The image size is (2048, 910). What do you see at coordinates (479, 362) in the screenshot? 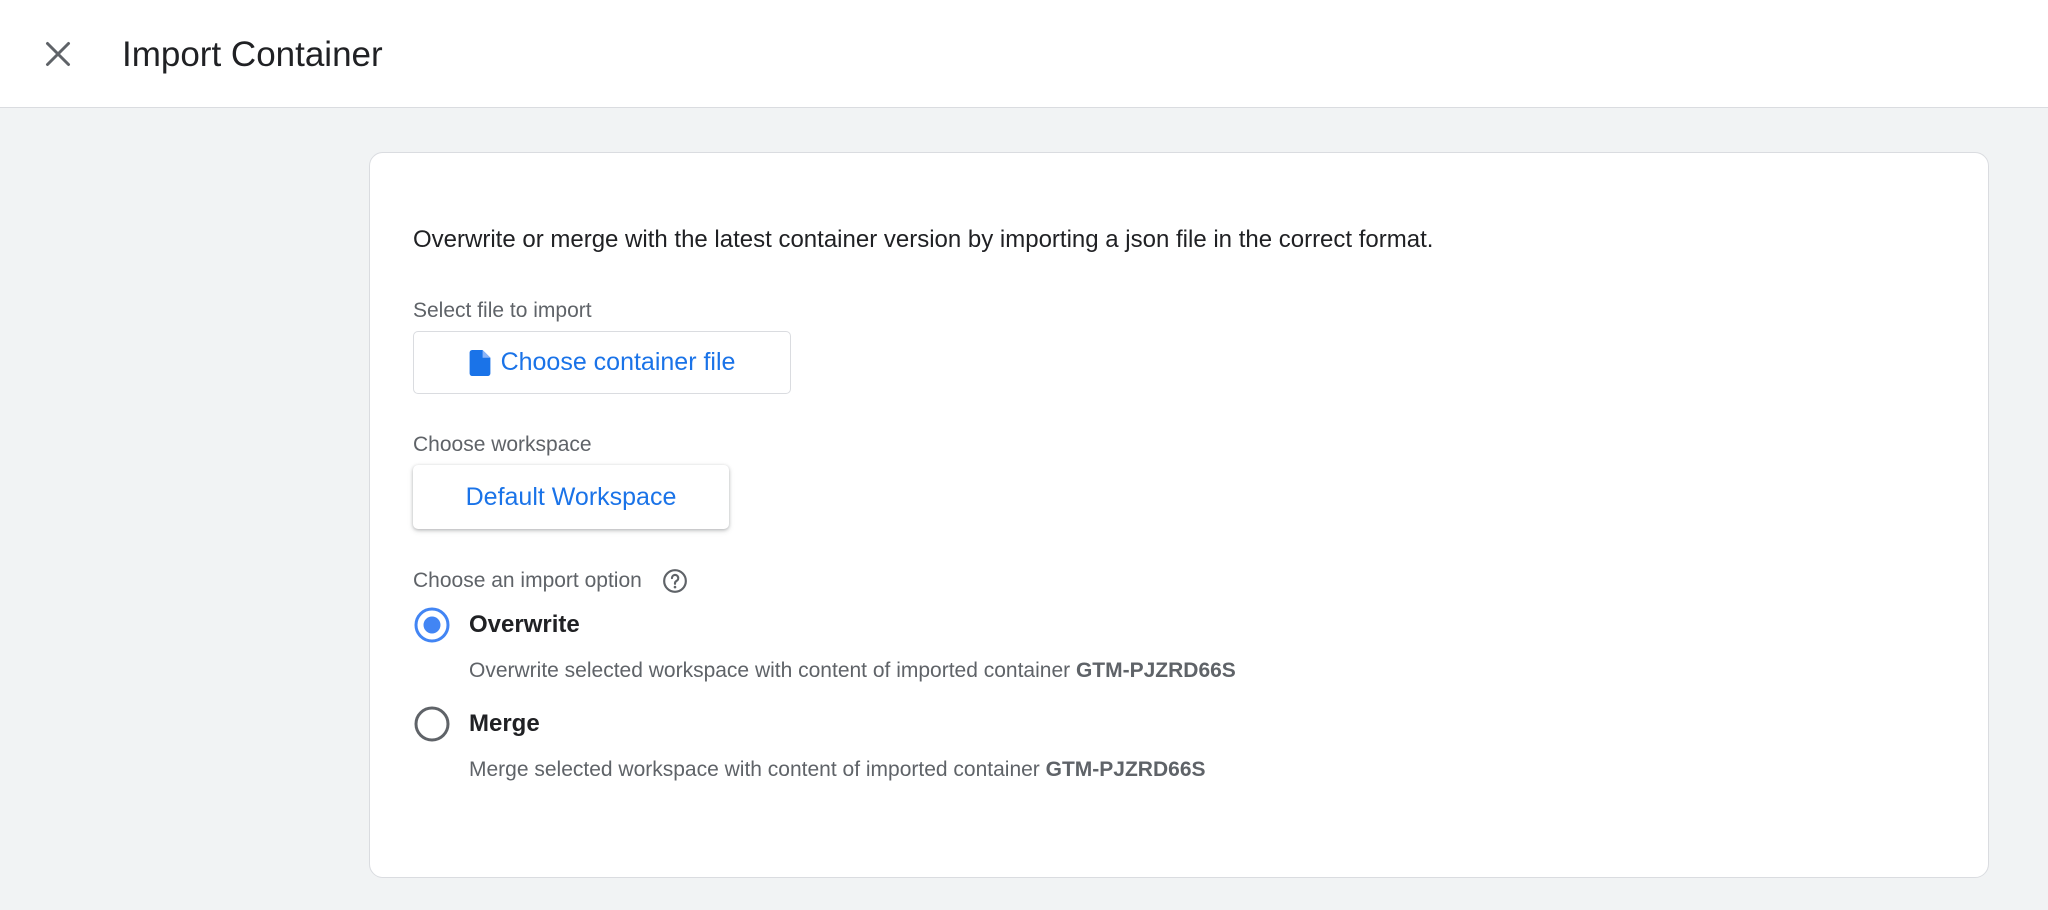
I see `file-icon` at bounding box center [479, 362].